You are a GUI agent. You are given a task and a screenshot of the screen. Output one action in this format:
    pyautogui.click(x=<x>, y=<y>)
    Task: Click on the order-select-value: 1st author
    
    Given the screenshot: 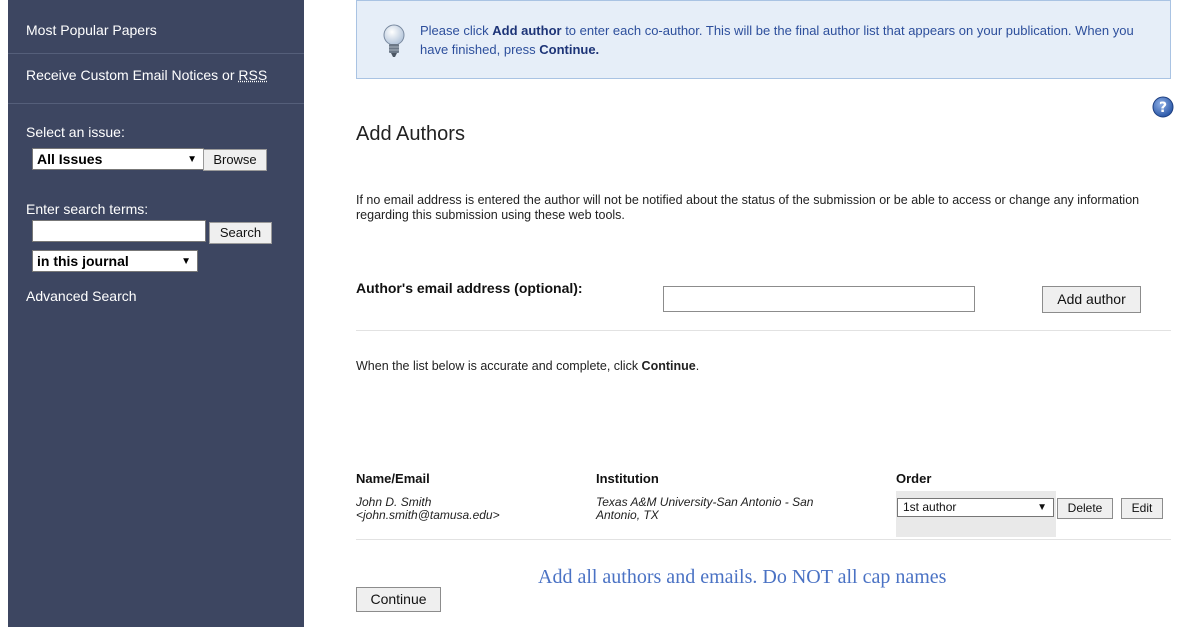 What is the action you would take?
    pyautogui.click(x=930, y=507)
    